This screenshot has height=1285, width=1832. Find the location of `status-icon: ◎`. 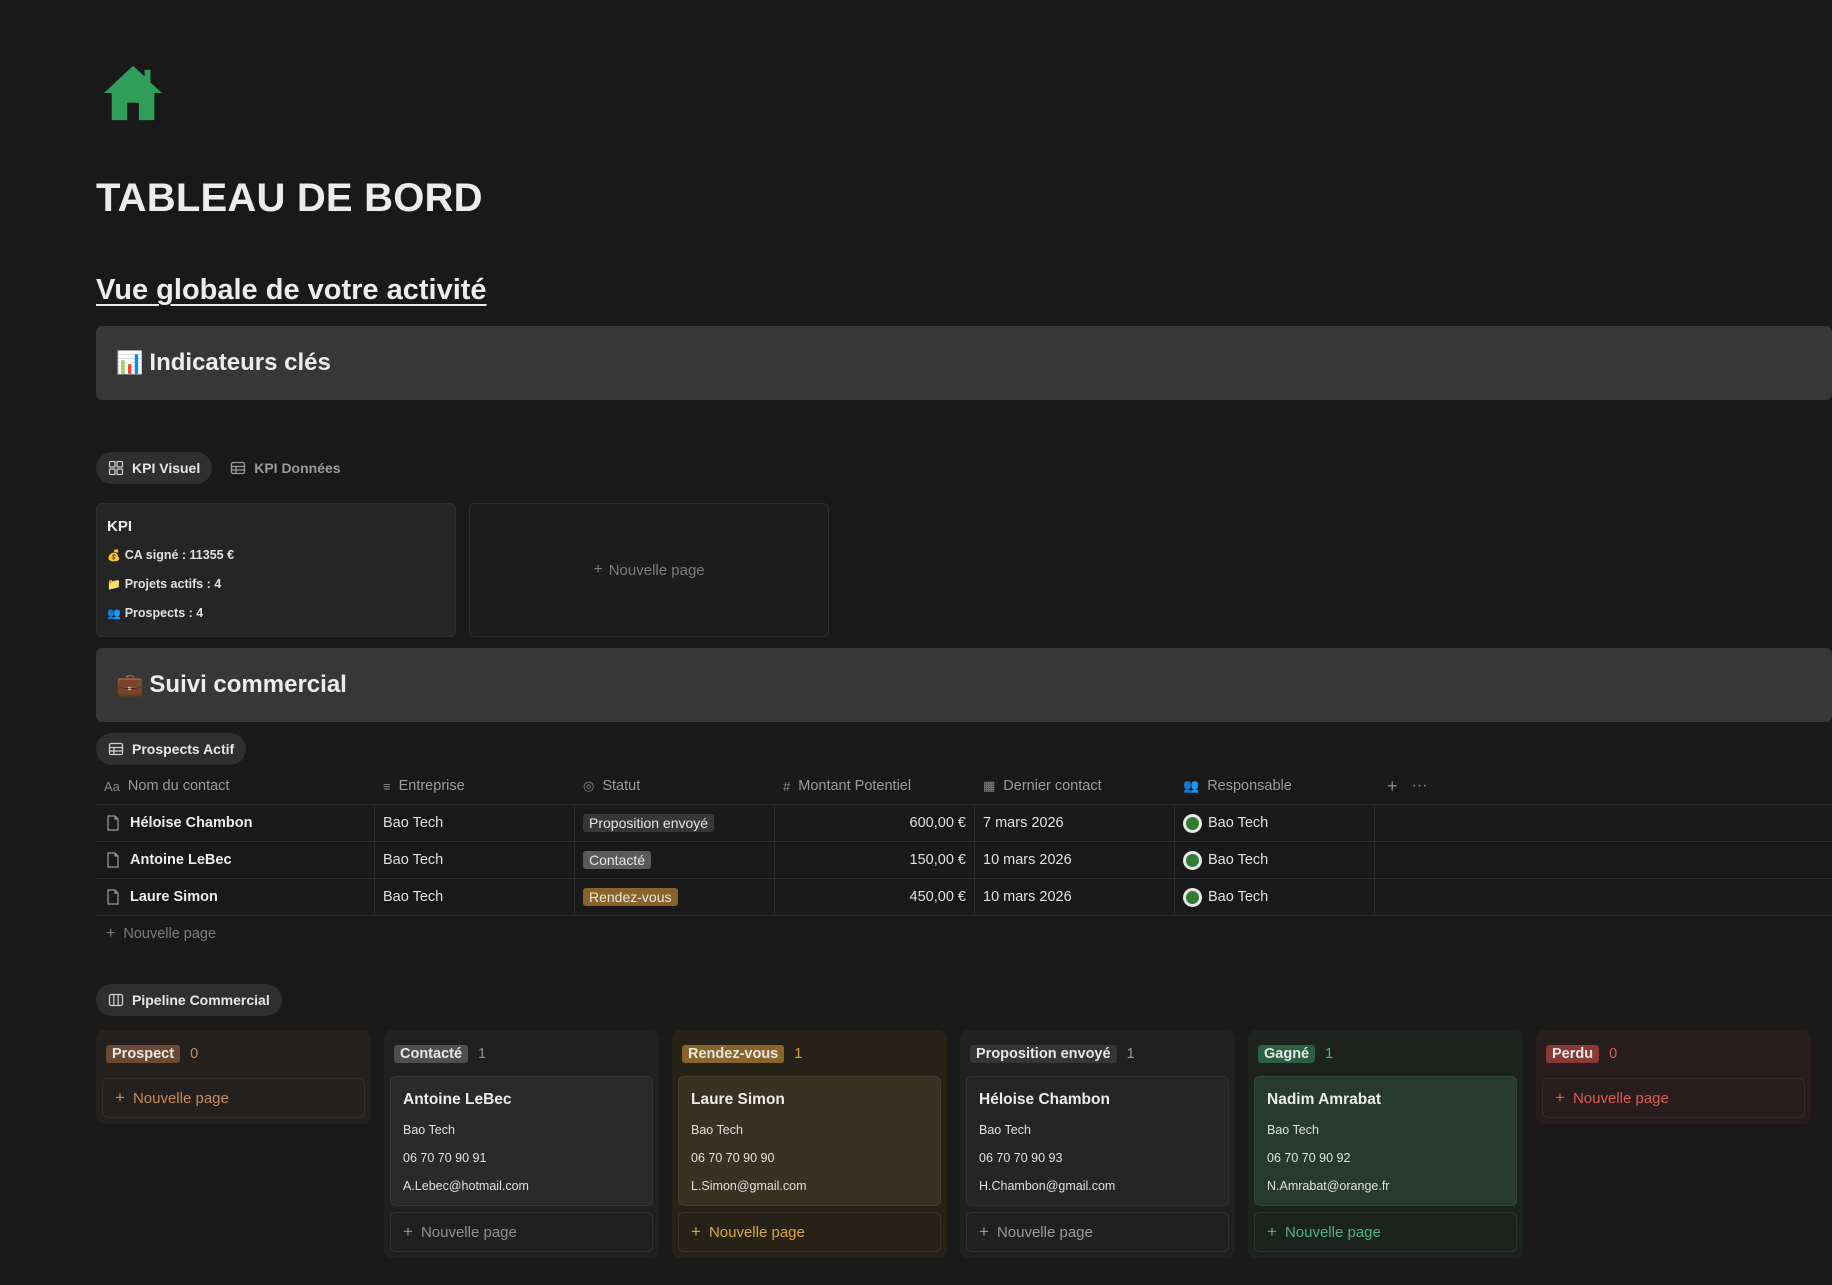

status-icon: ◎ is located at coordinates (589, 785).